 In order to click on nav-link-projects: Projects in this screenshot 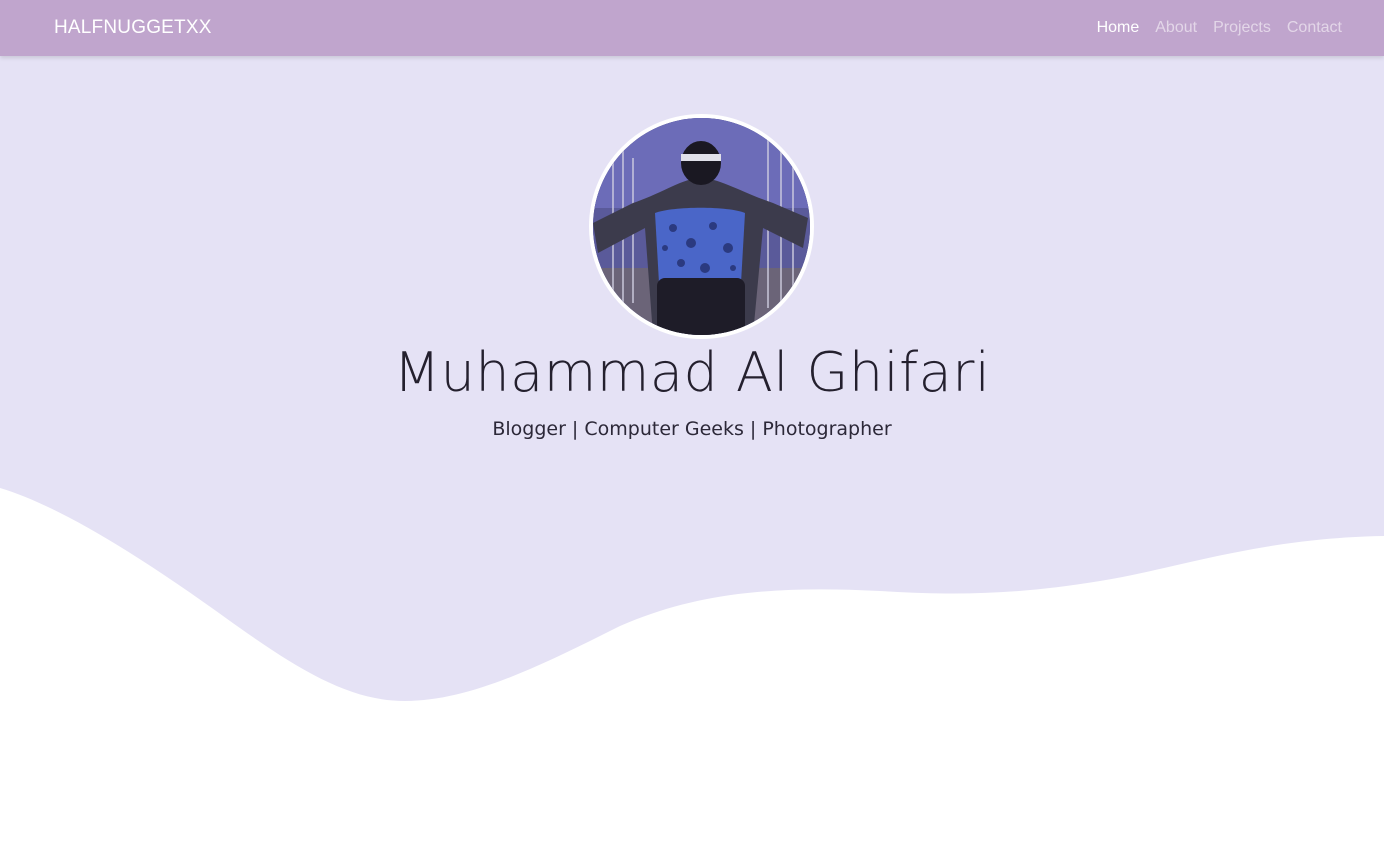, I will do `click(1242, 28)`.